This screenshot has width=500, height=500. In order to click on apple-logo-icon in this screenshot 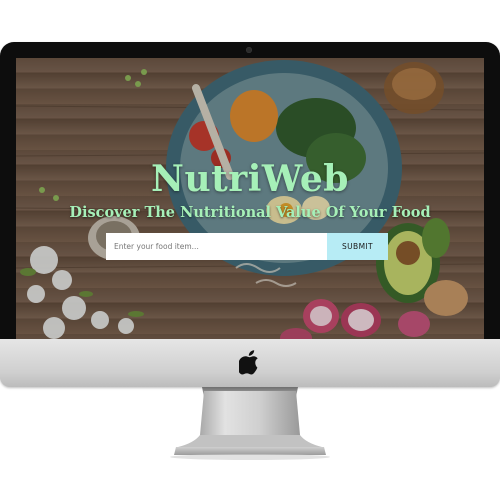, I will do `click(248, 362)`.